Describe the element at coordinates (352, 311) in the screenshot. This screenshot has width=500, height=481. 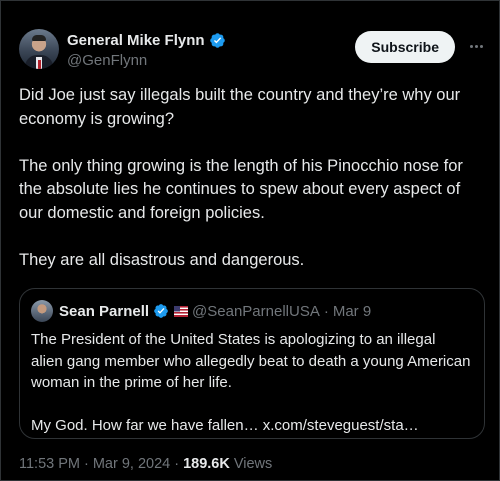
I see `quoted-tweet-date: Mar 9` at that location.